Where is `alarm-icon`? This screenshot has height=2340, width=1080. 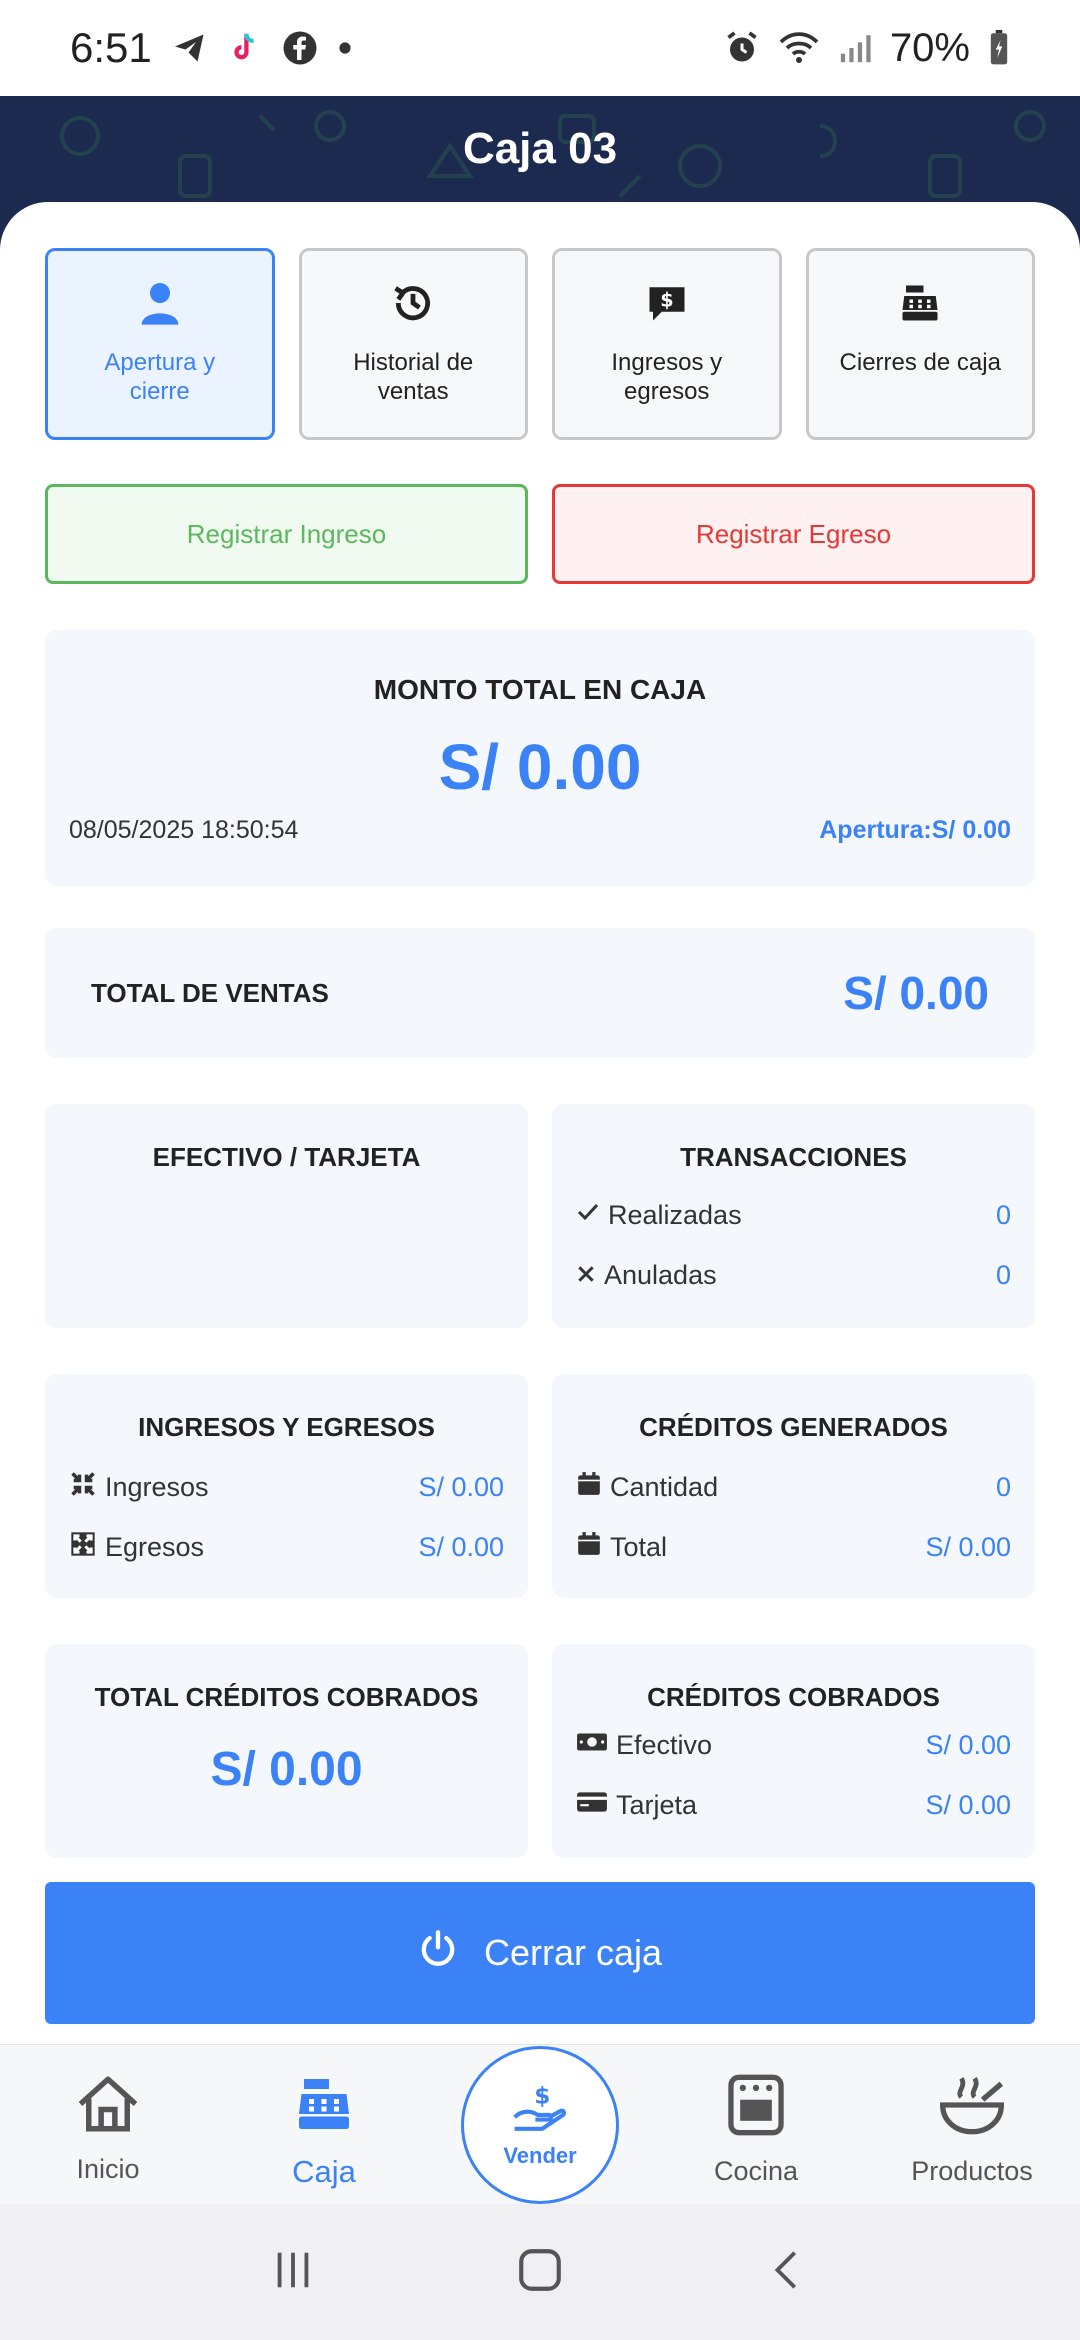
alarm-icon is located at coordinates (742, 48).